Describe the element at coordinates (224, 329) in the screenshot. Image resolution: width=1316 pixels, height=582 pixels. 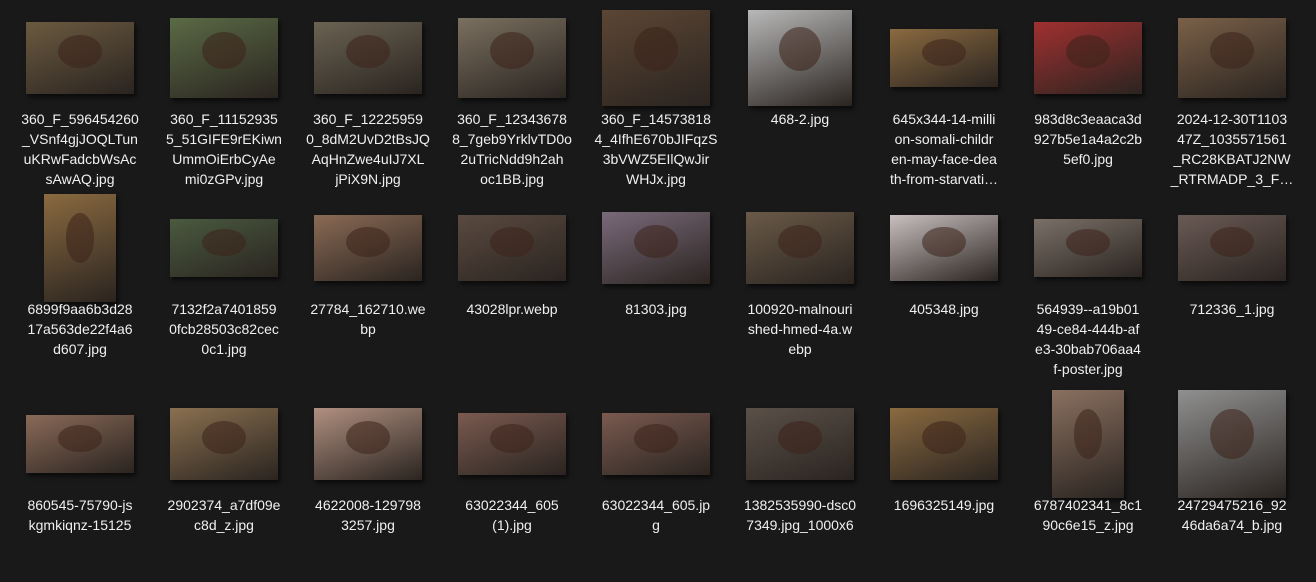
I see `file-name: 7132f2a7401859 0fcb28503c82cec 0c1.jpg` at that location.